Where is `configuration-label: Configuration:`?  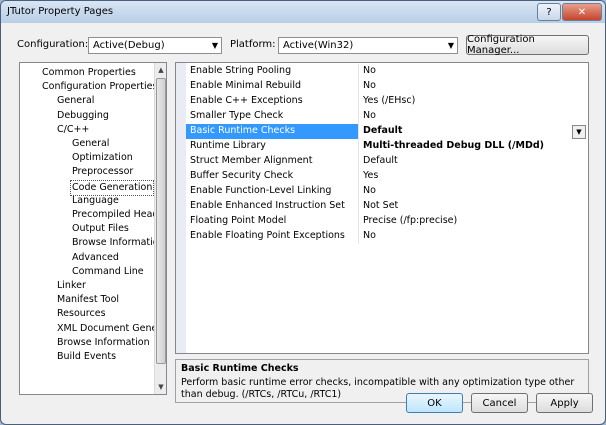 configuration-label: Configuration: is located at coordinates (53, 44).